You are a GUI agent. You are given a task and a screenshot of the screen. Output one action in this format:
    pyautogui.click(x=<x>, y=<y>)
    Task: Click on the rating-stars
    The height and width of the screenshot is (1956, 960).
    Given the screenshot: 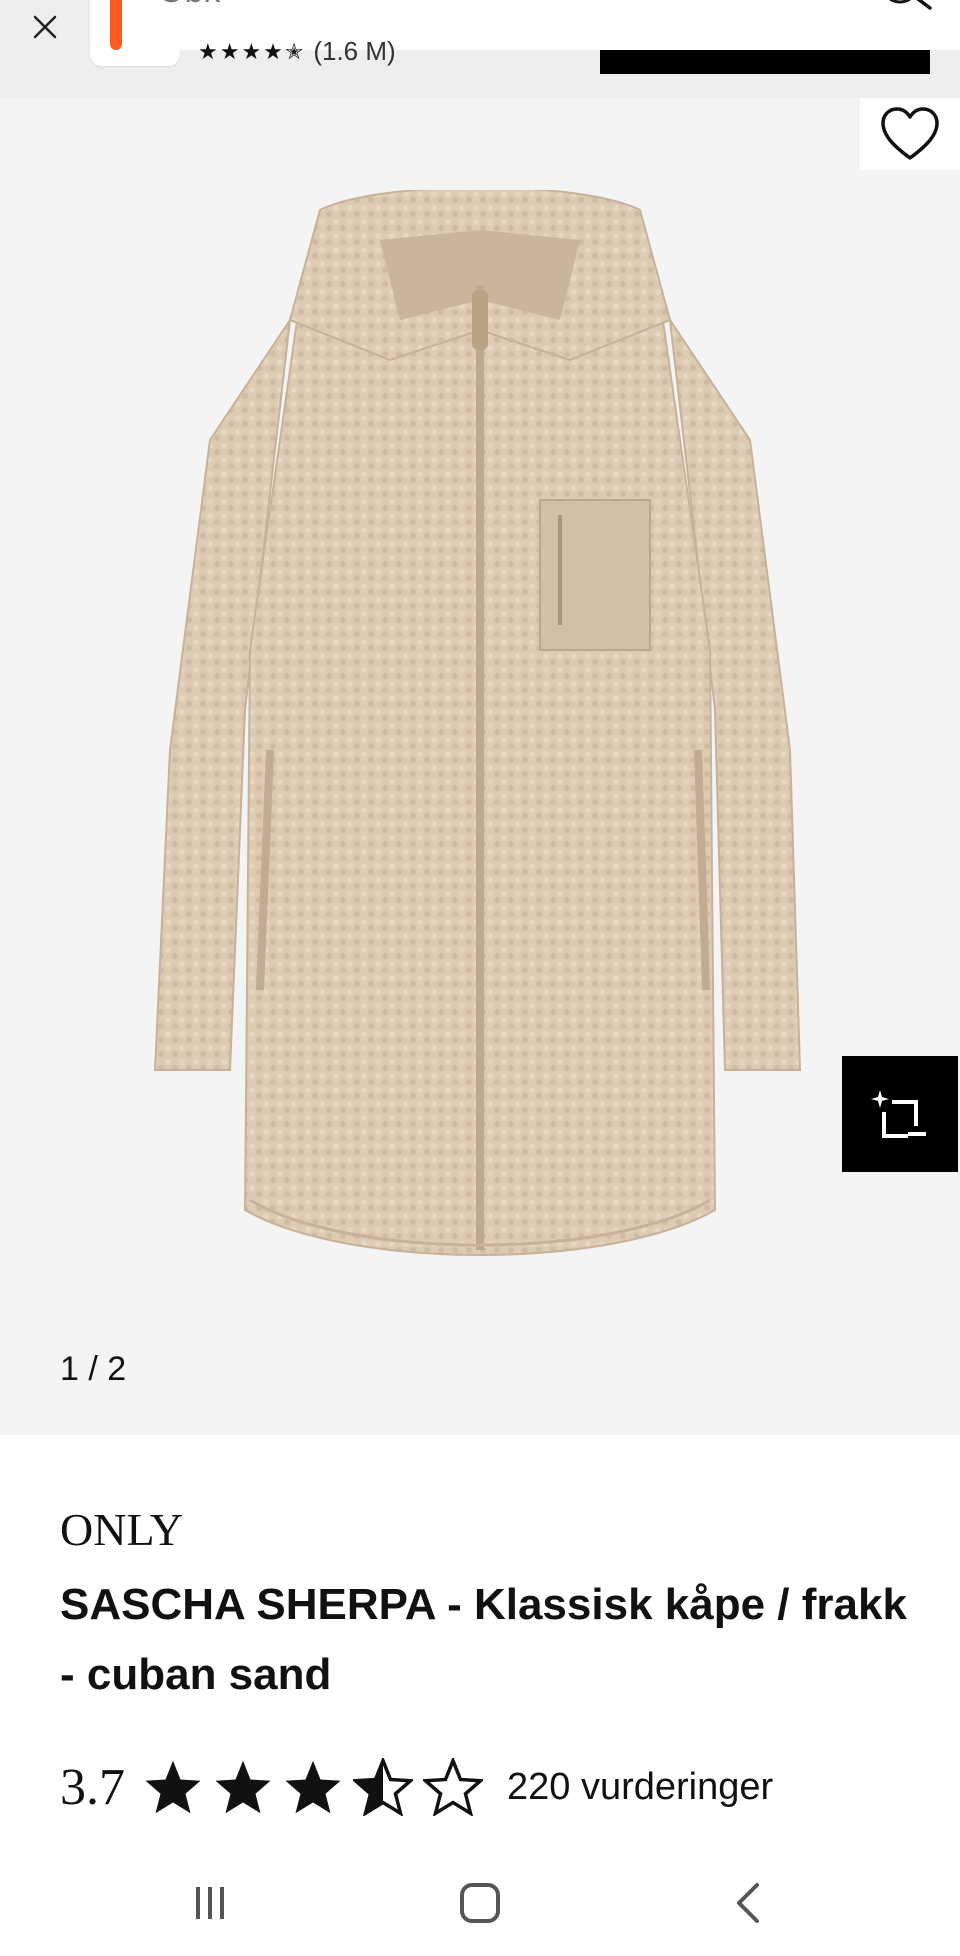 What is the action you would take?
    pyautogui.click(x=313, y=1787)
    